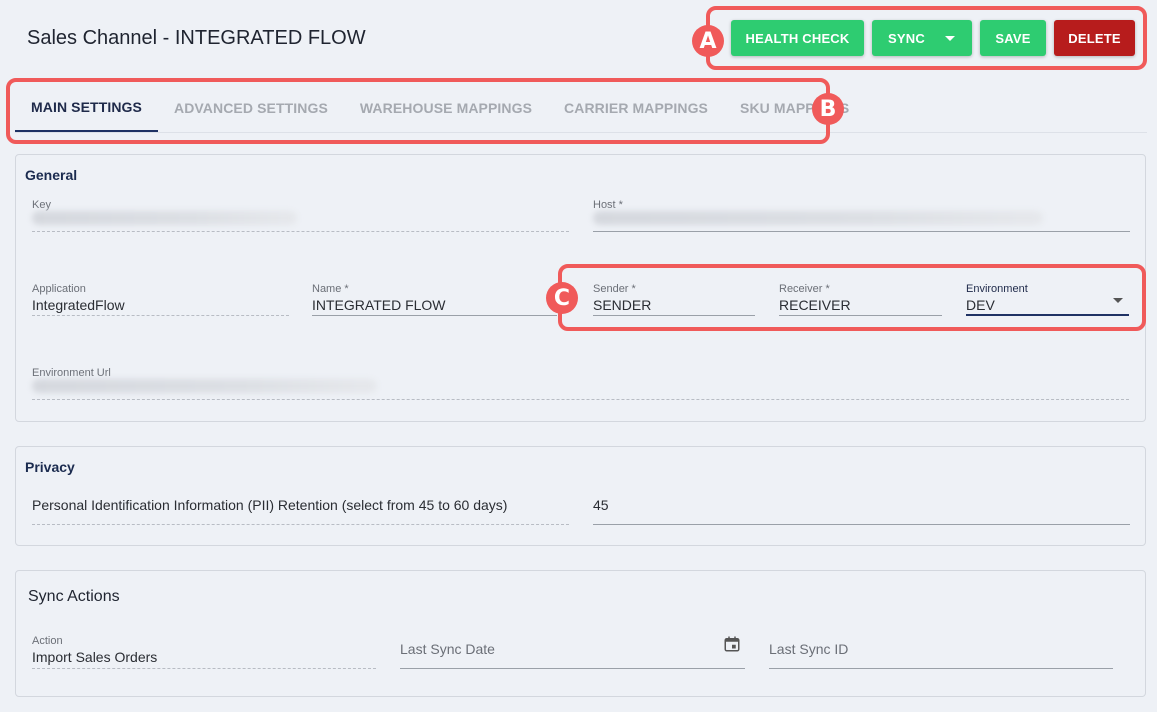  I want to click on tabs-divider, so click(581, 132).